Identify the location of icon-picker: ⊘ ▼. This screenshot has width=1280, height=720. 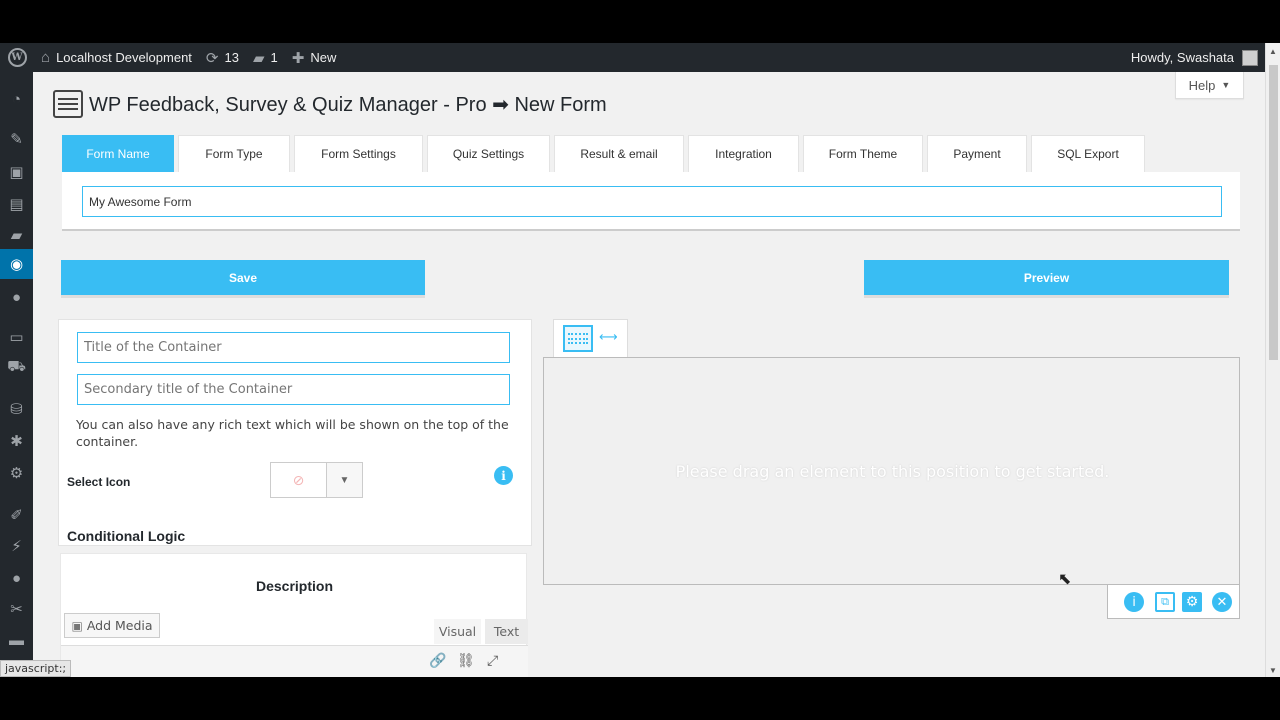
(316, 480).